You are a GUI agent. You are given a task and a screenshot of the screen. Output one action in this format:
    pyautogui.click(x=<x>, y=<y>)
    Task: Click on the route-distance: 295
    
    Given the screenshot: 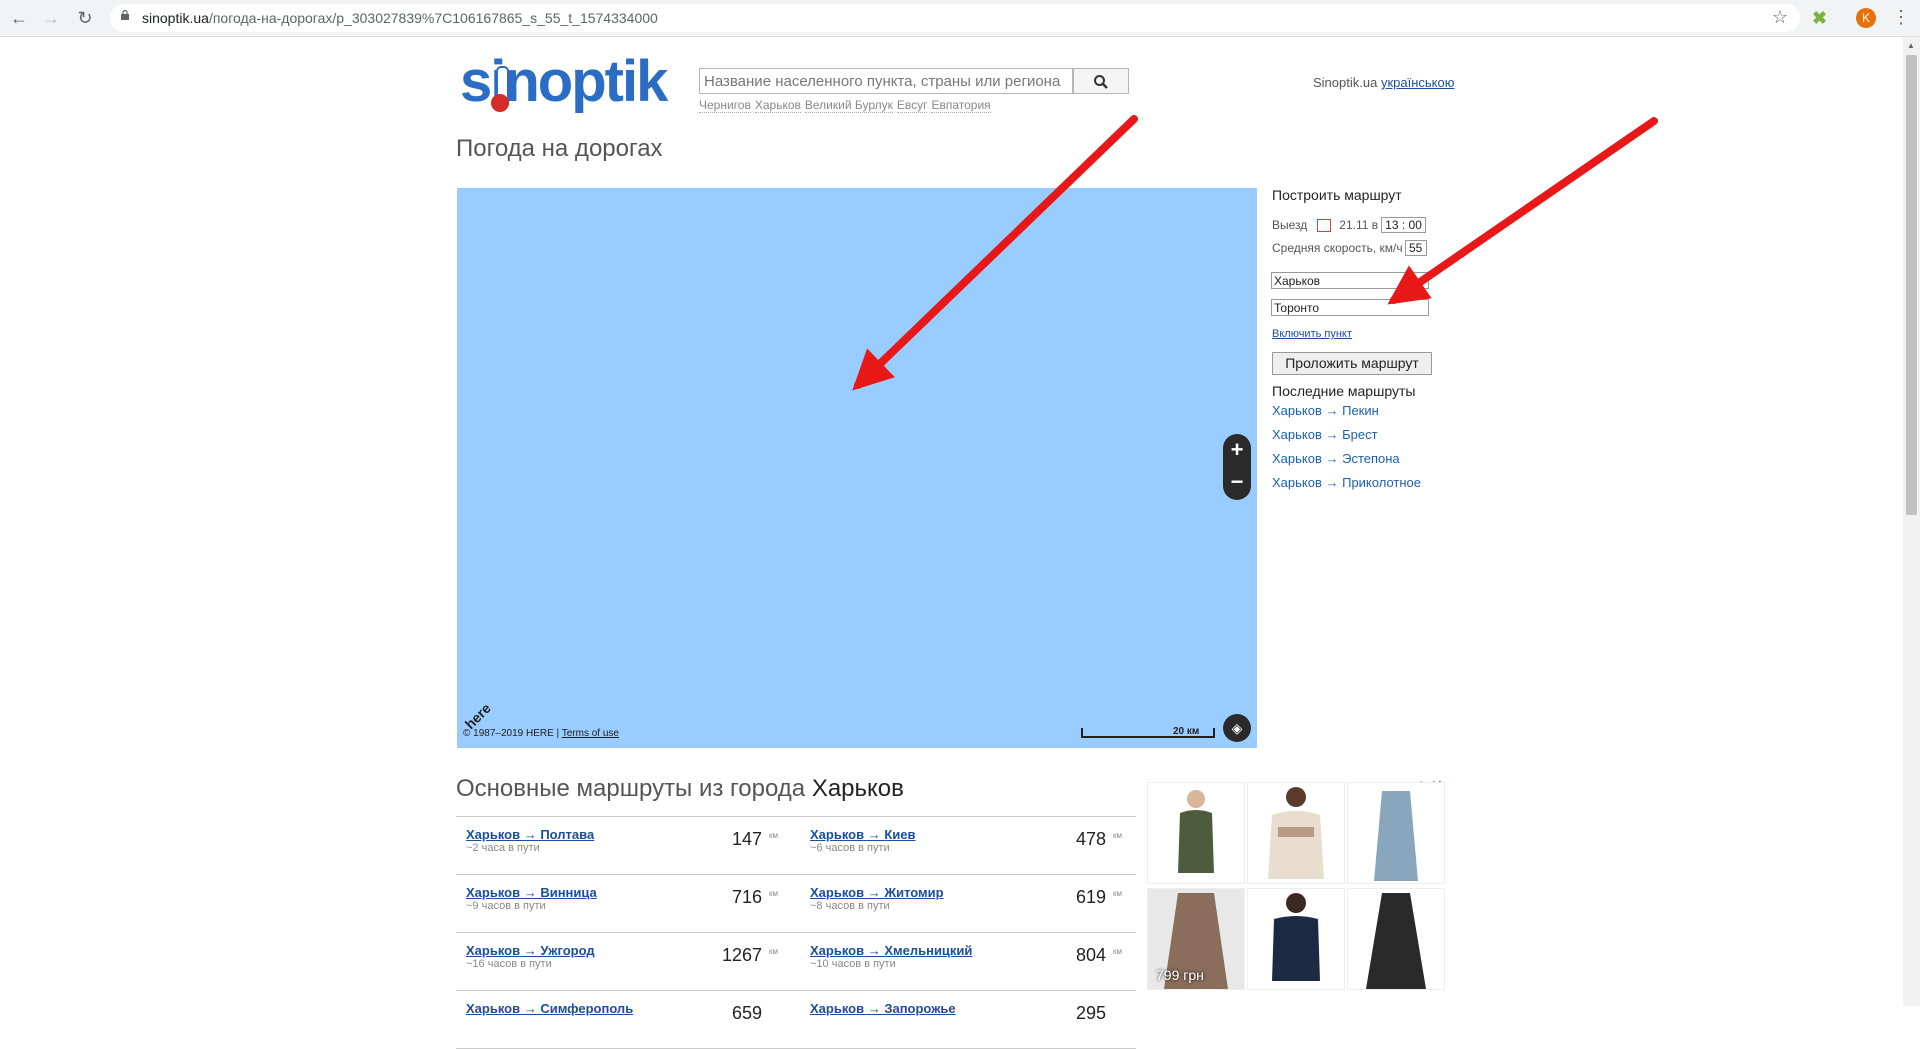 What is the action you would take?
    pyautogui.click(x=1090, y=1013)
    